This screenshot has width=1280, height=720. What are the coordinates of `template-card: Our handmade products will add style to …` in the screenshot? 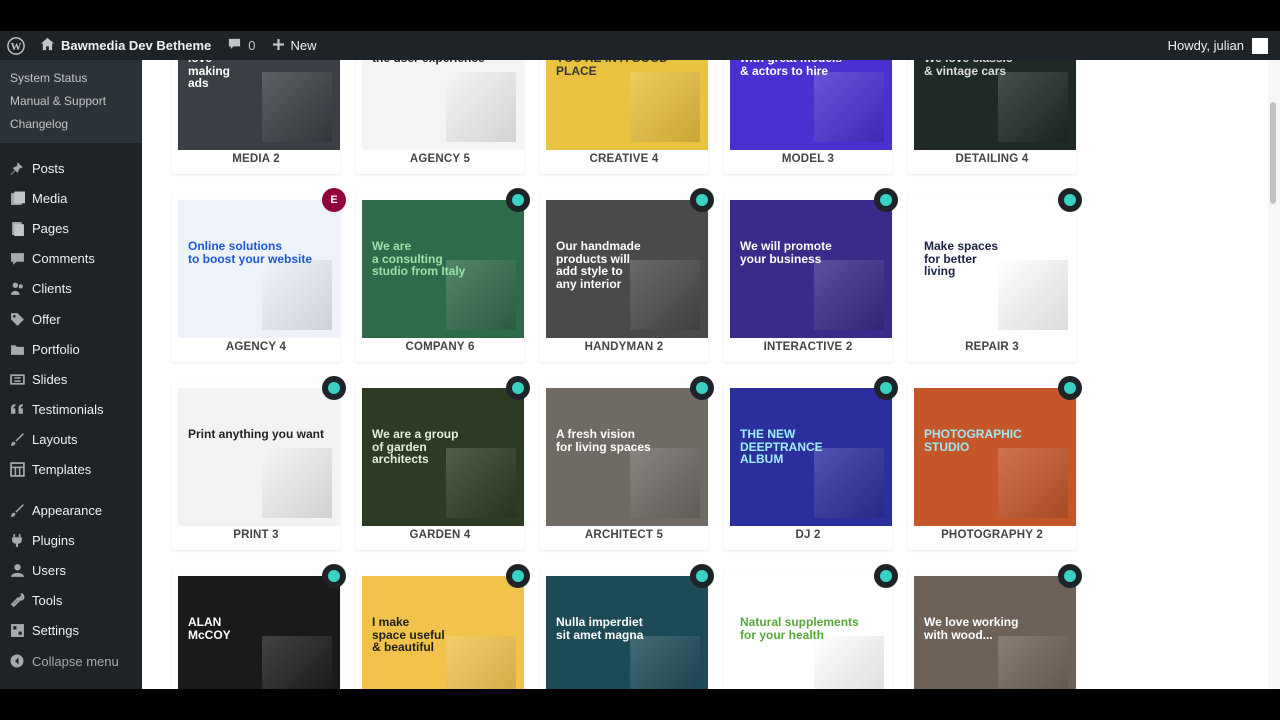 It's located at (627, 275).